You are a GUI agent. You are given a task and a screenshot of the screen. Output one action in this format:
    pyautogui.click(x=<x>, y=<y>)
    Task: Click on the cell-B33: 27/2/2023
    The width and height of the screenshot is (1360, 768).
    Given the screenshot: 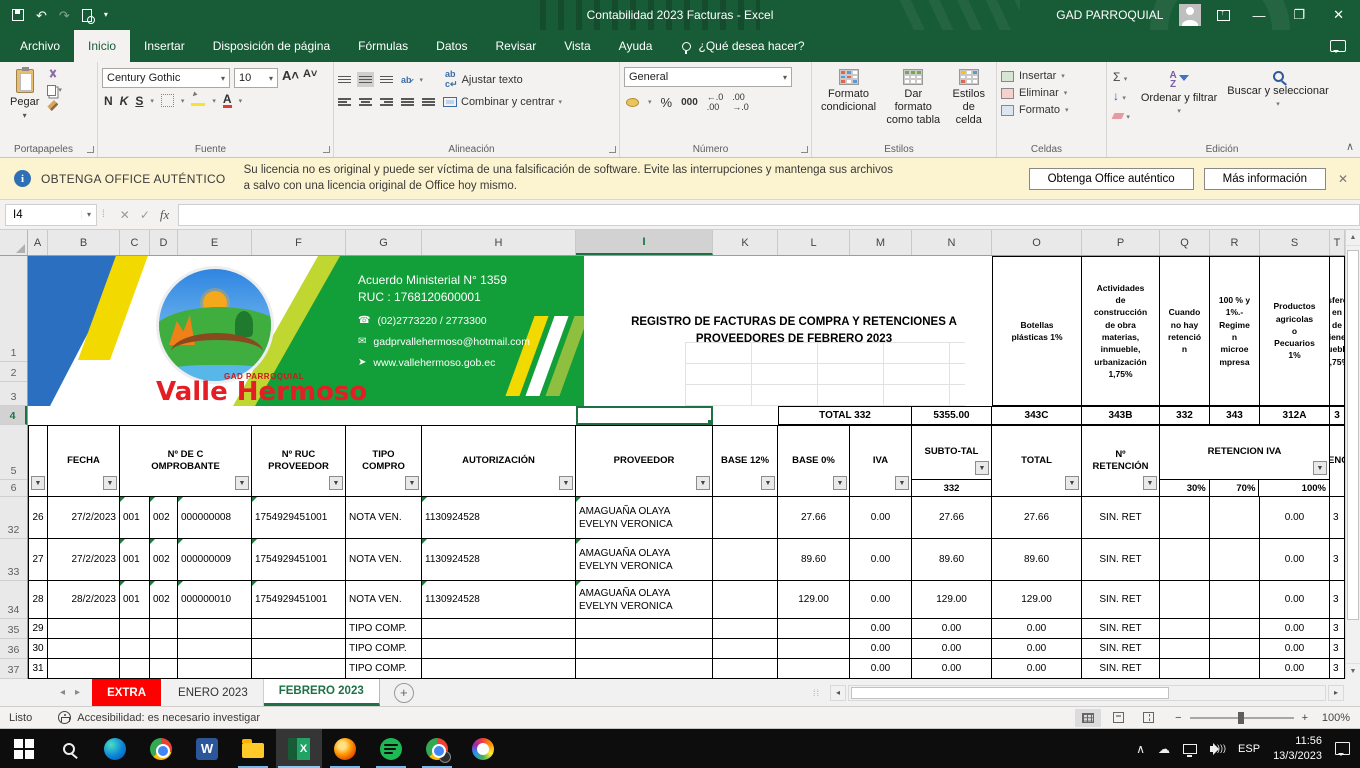 What is the action you would take?
    pyautogui.click(x=84, y=560)
    